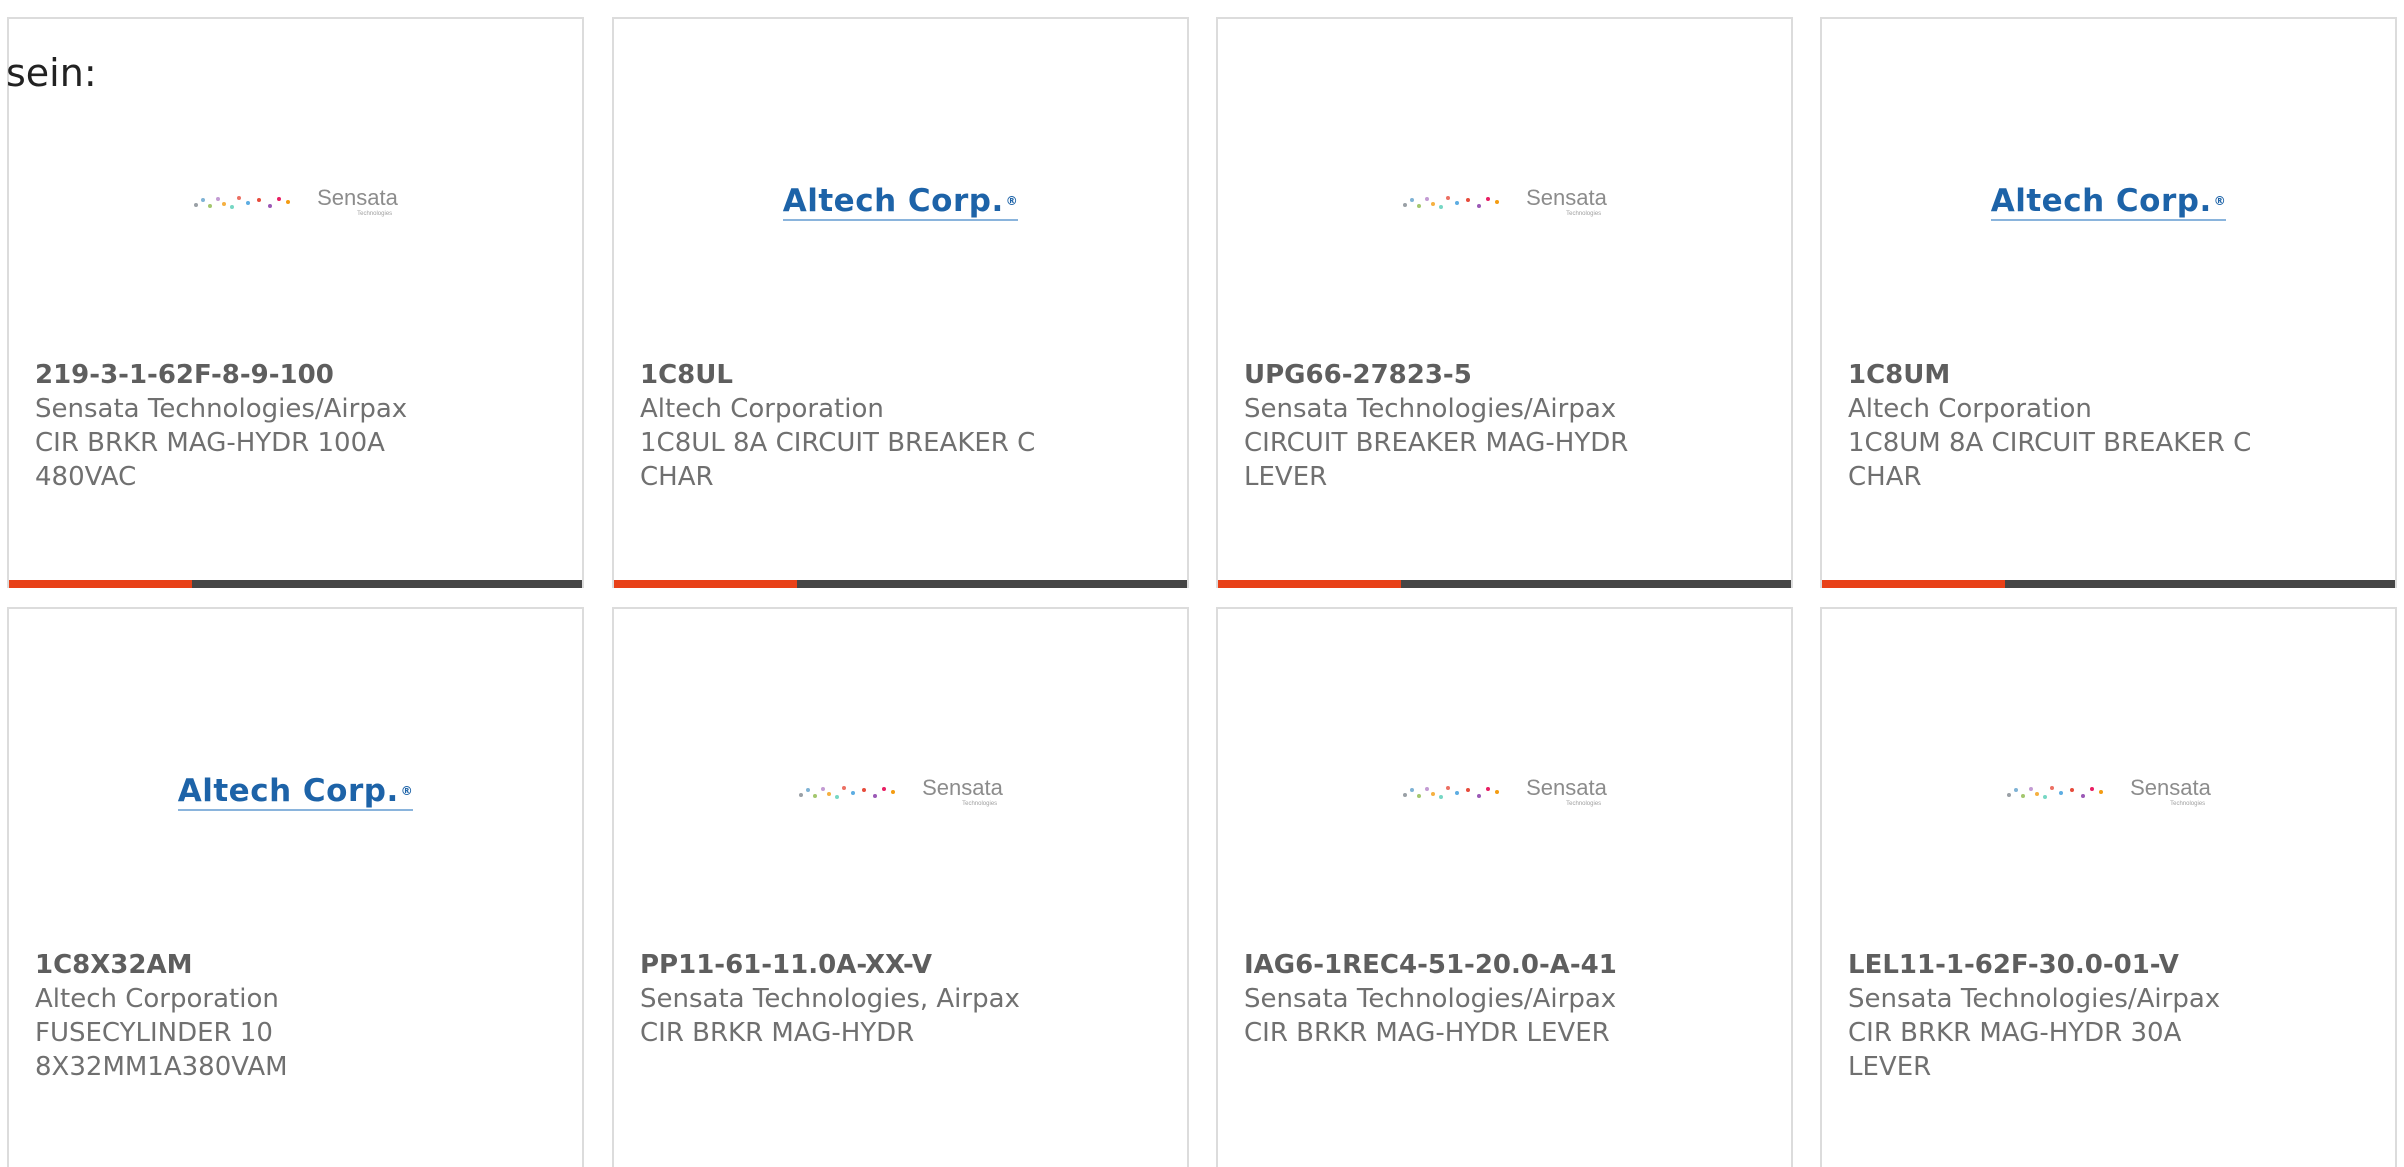  I want to click on part-number: 1C8X32AM, so click(298, 965).